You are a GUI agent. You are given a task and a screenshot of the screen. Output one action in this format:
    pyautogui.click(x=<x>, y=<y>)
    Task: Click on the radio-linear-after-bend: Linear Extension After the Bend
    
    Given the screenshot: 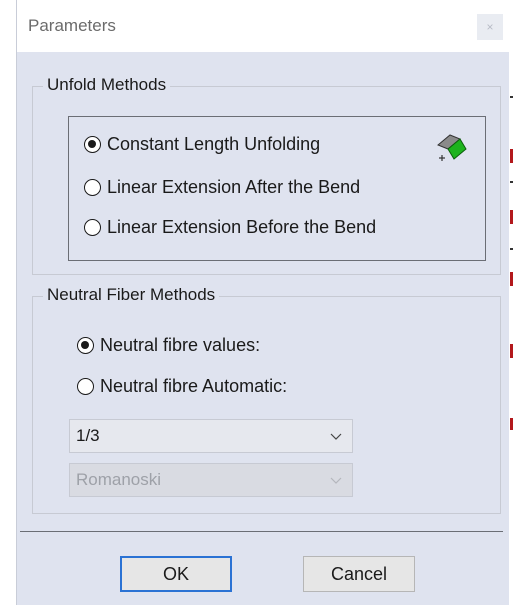 What is the action you would take?
    pyautogui.click(x=222, y=187)
    